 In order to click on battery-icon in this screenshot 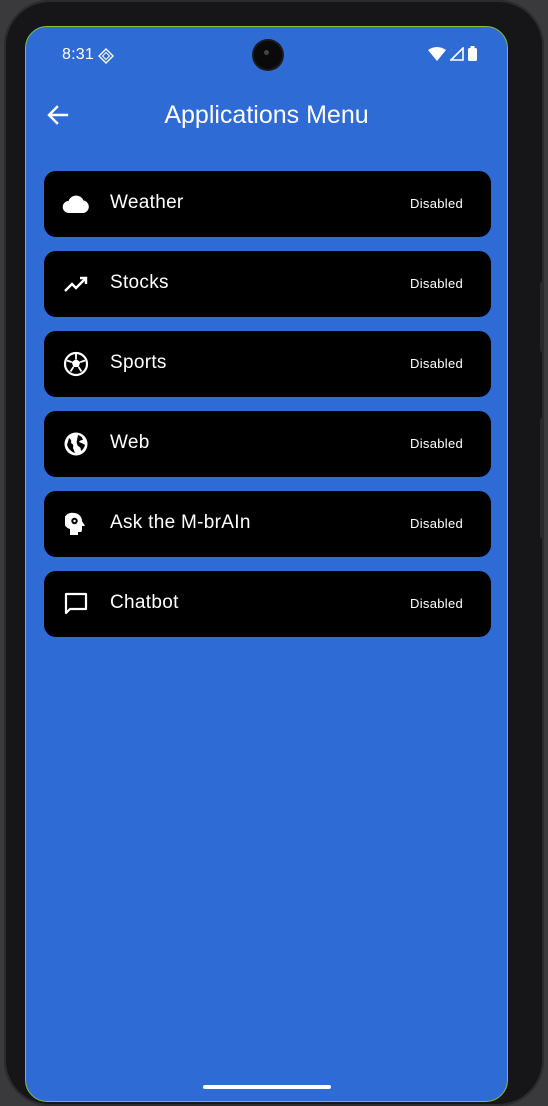, I will do `click(472, 56)`.